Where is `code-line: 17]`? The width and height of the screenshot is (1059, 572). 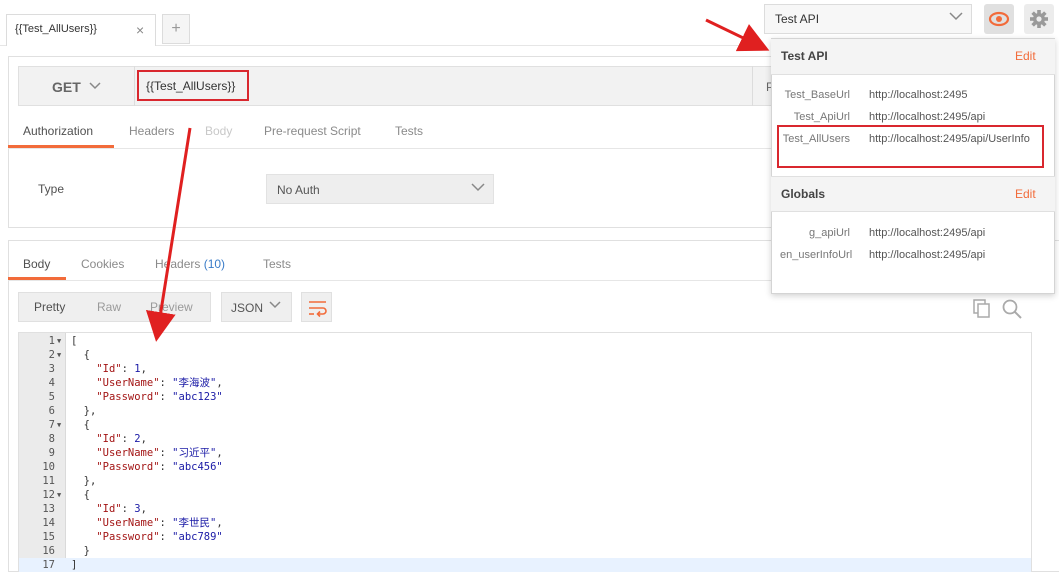
code-line: 17] is located at coordinates (525, 565).